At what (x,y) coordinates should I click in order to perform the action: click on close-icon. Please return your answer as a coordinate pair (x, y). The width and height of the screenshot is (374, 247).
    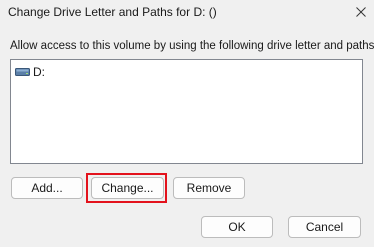
    Looking at the image, I should click on (361, 12).